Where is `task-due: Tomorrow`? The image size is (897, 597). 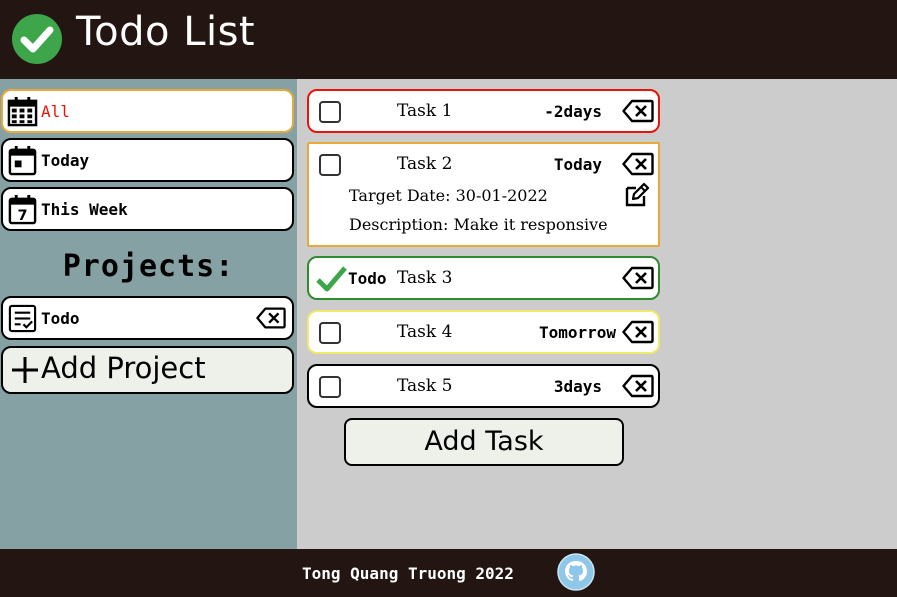
task-due: Tomorrow is located at coordinates (577, 332).